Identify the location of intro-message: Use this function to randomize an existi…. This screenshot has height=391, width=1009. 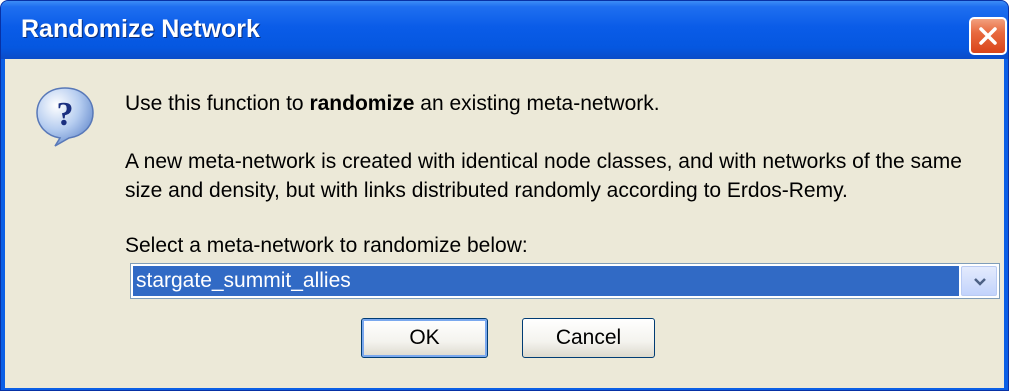
(392, 103).